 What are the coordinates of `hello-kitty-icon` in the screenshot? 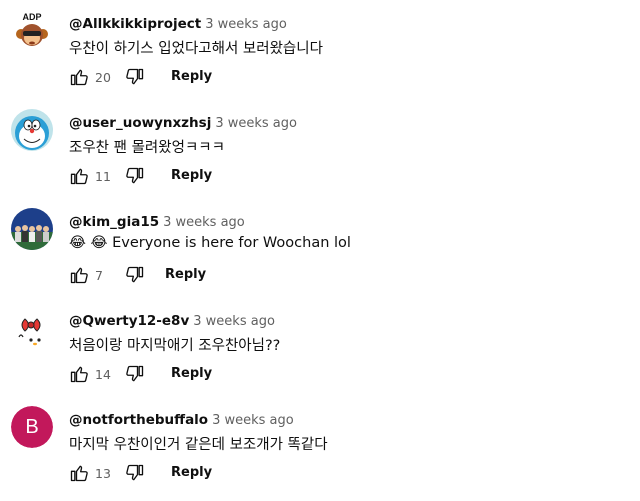 It's located at (32, 328).